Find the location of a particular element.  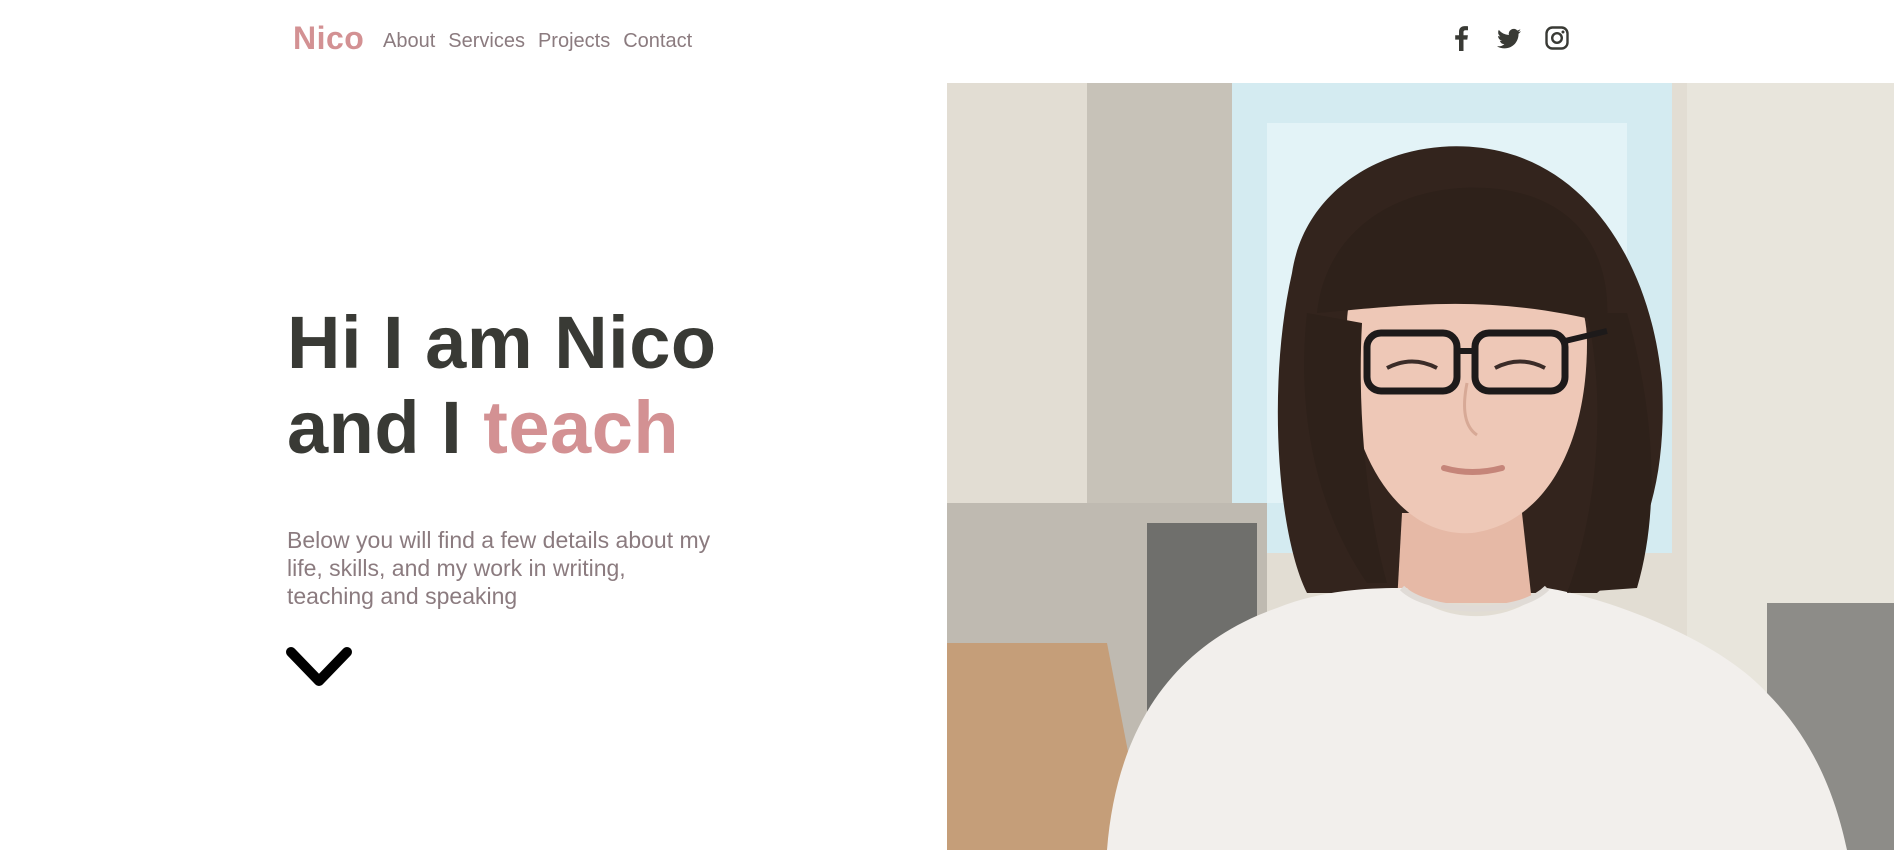

headline-accent-word: teach is located at coordinates (581, 427).